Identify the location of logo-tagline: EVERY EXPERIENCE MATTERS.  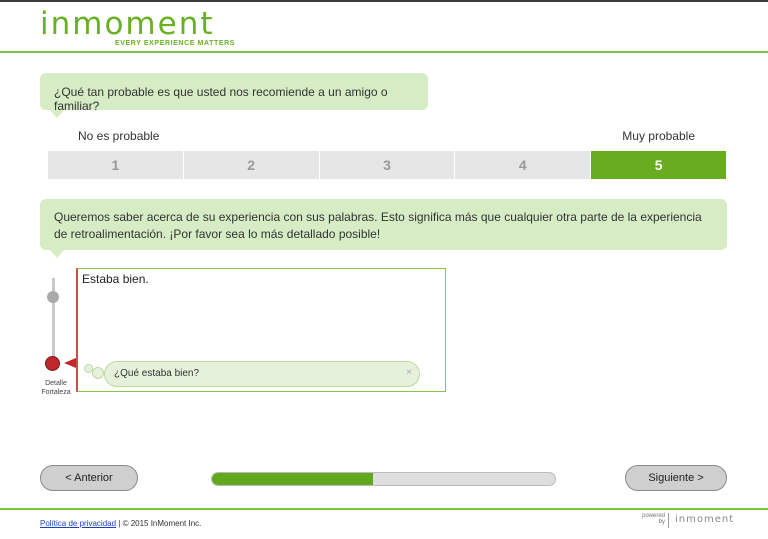
(175, 43).